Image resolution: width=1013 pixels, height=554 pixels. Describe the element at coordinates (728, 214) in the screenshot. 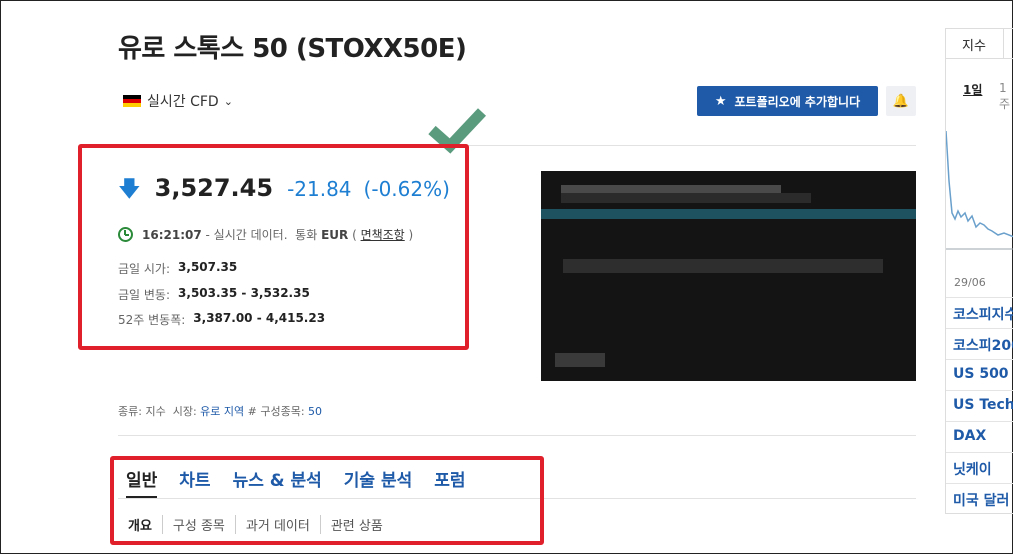

I see `blurred-bar` at that location.